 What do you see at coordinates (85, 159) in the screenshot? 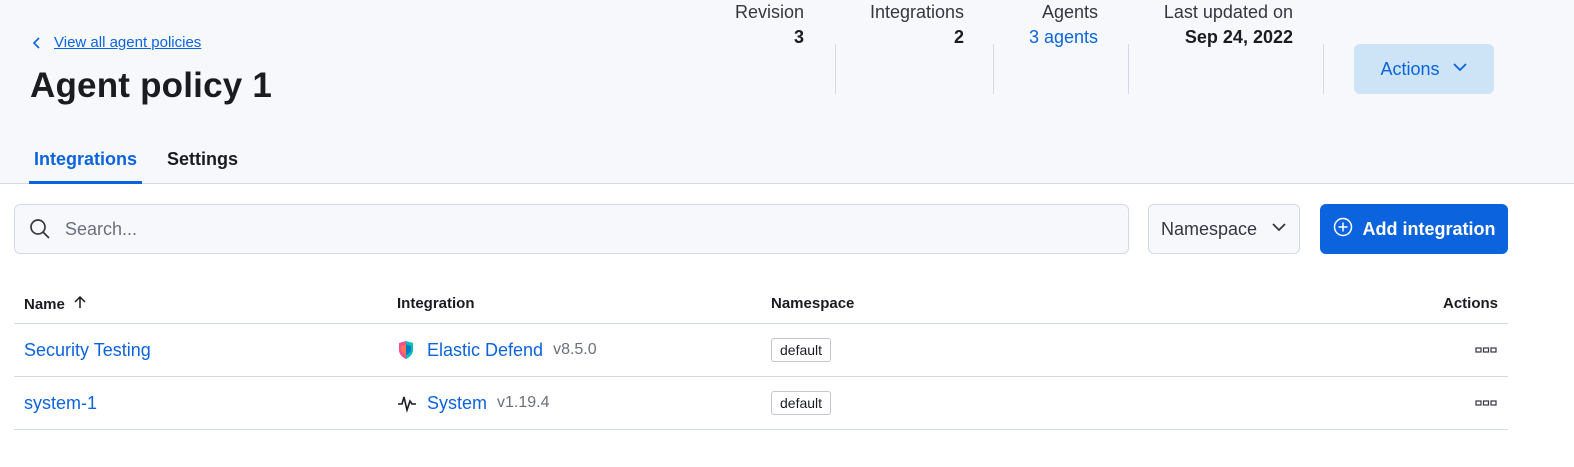
I see `tab-integrations: Integrations` at bounding box center [85, 159].